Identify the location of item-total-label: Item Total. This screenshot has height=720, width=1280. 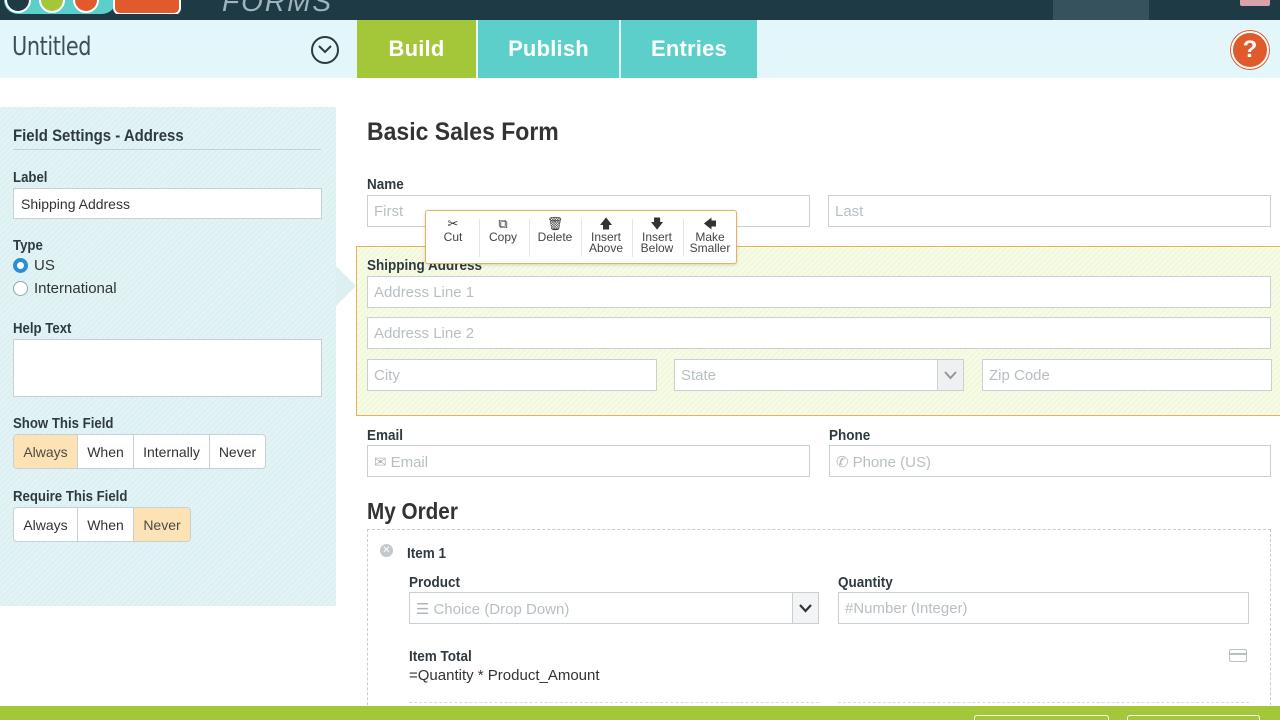
(440, 656).